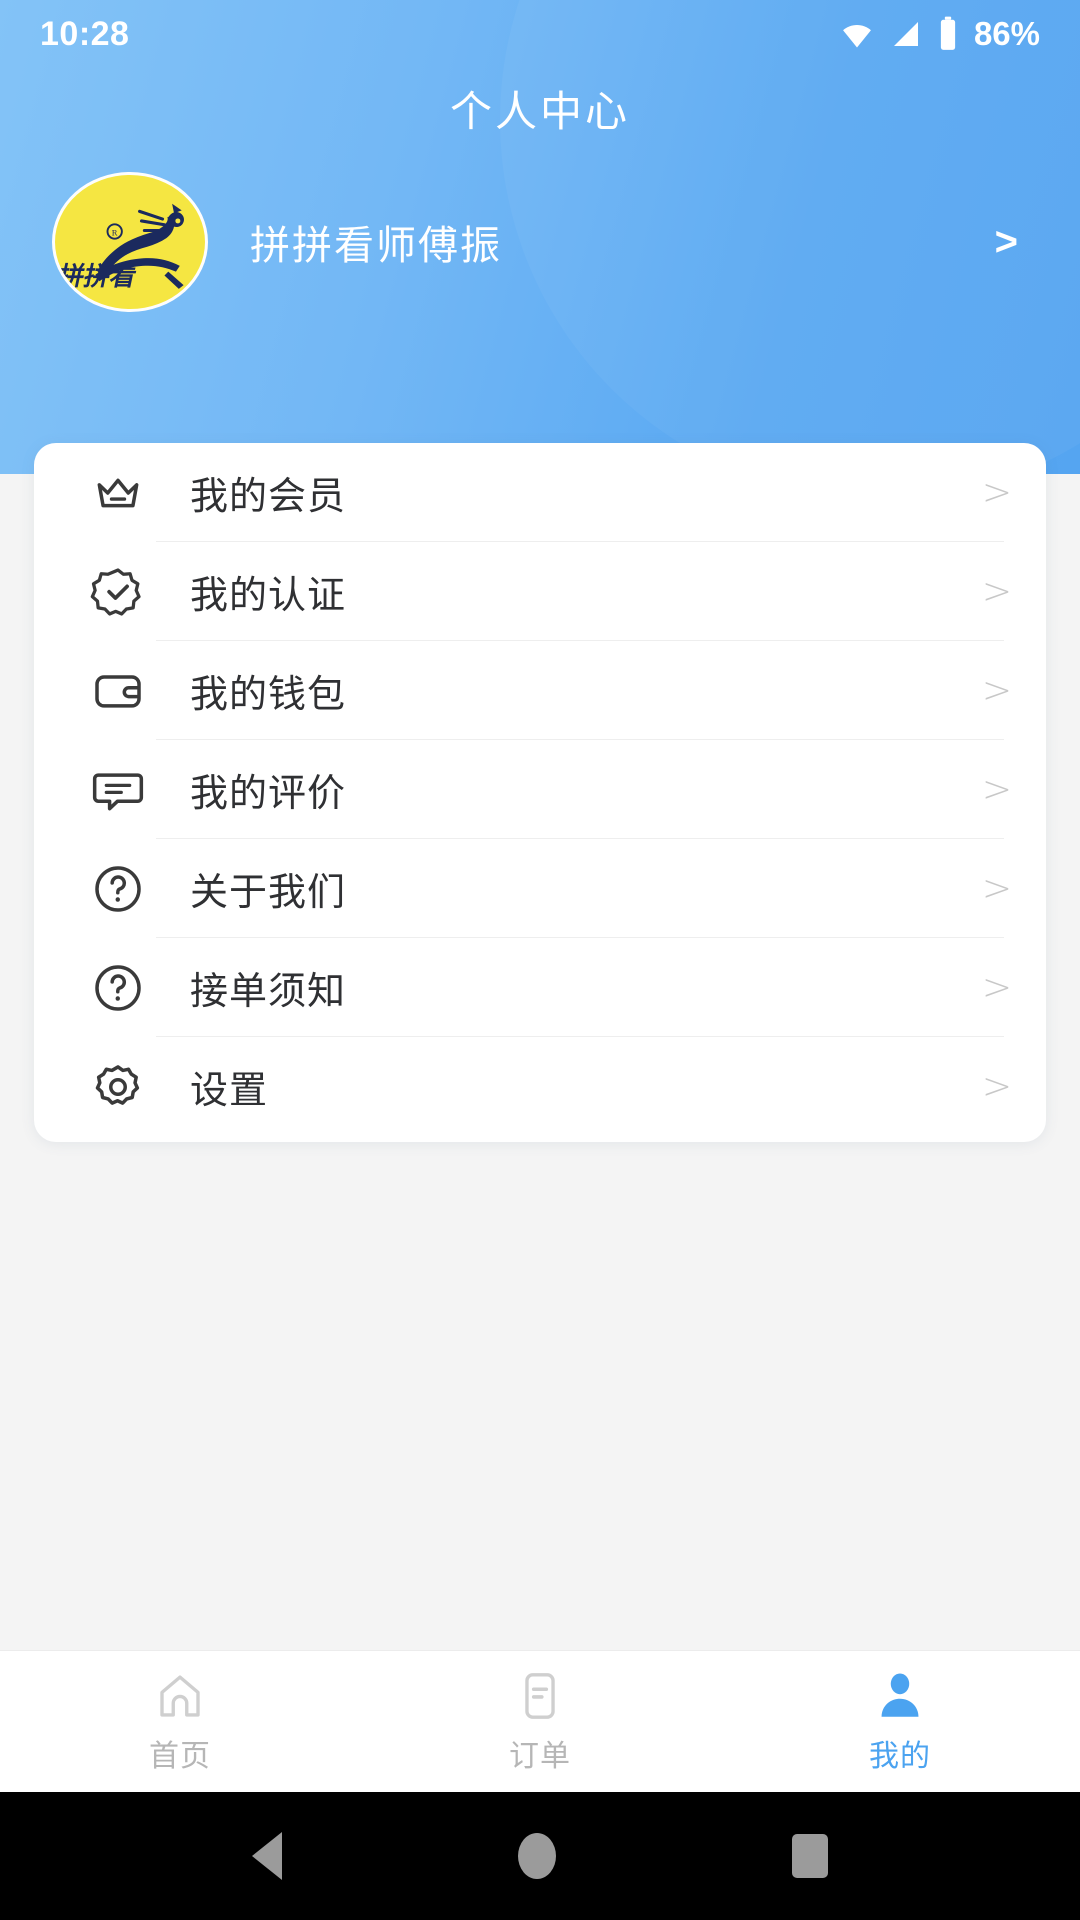  What do you see at coordinates (268, 992) in the screenshot?
I see `menu-item-label: 接单须知` at bounding box center [268, 992].